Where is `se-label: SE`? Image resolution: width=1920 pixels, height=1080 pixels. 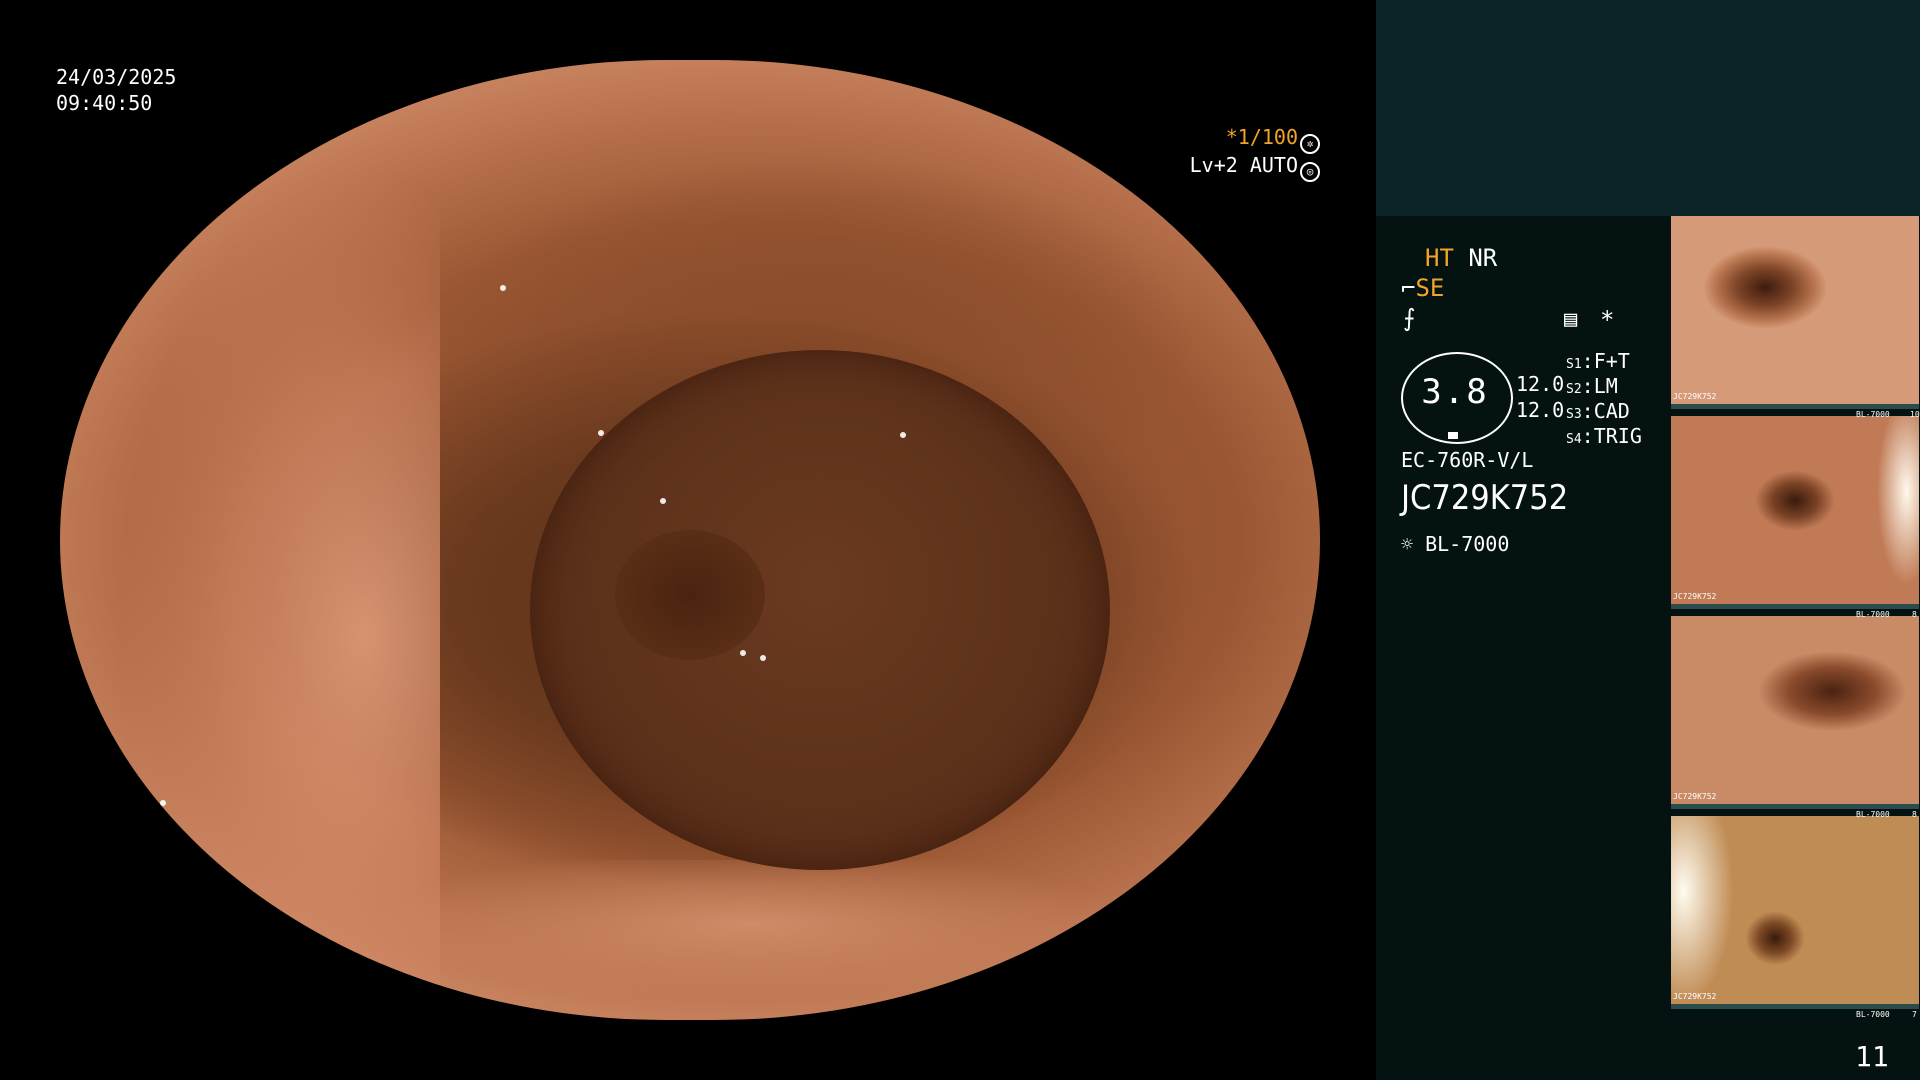 se-label: SE is located at coordinates (1430, 288).